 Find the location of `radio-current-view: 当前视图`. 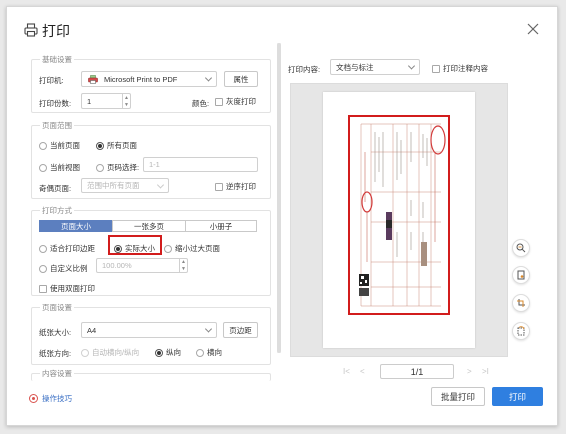

radio-current-view: 当前视图 is located at coordinates (59, 167).